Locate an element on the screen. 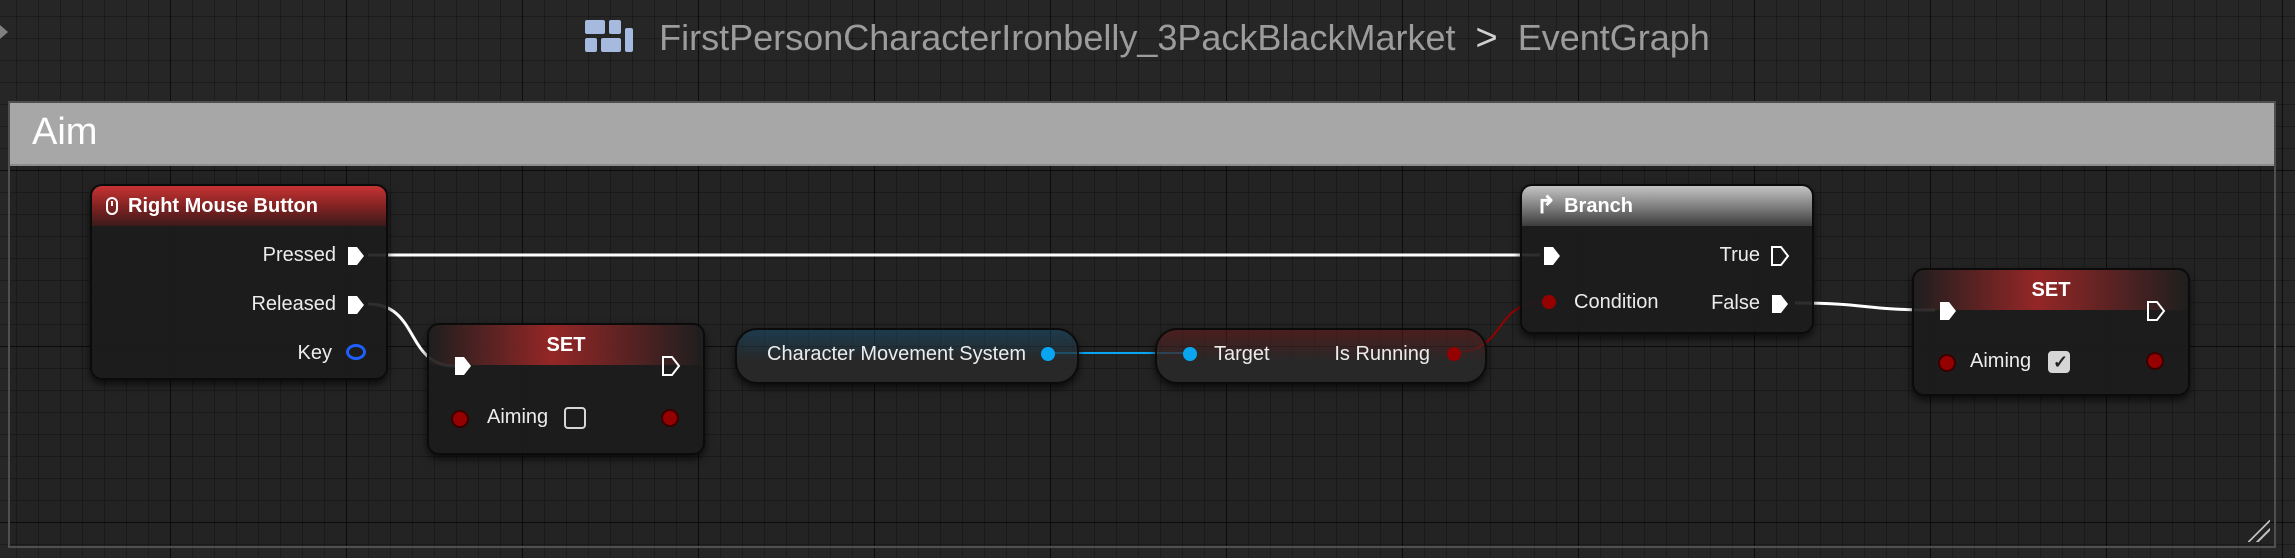 The height and width of the screenshot is (558, 2295). mouse-icon is located at coordinates (112, 206).